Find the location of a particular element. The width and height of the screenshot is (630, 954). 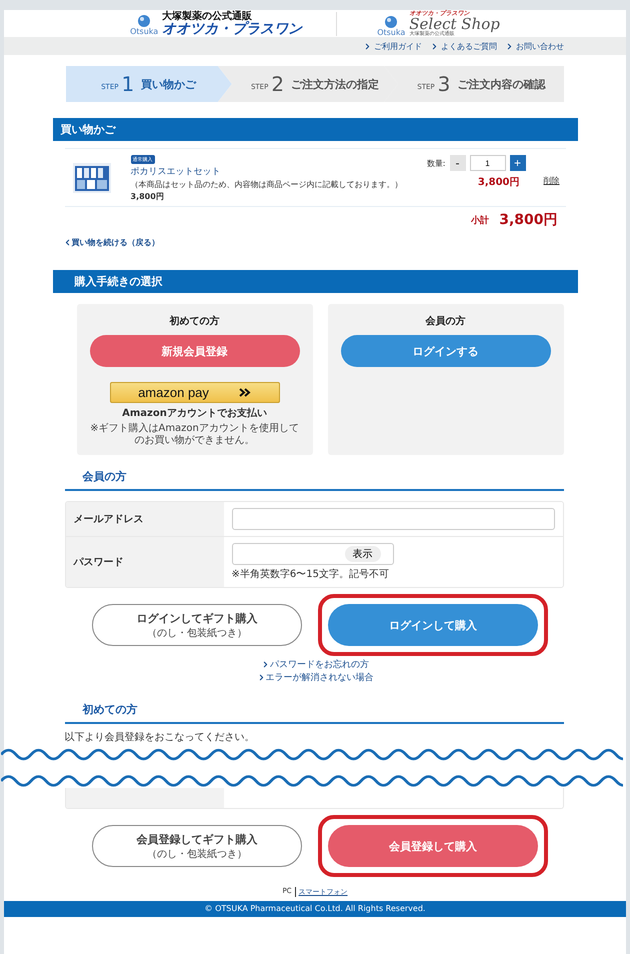

quantity-label: 数量: is located at coordinates (436, 163).